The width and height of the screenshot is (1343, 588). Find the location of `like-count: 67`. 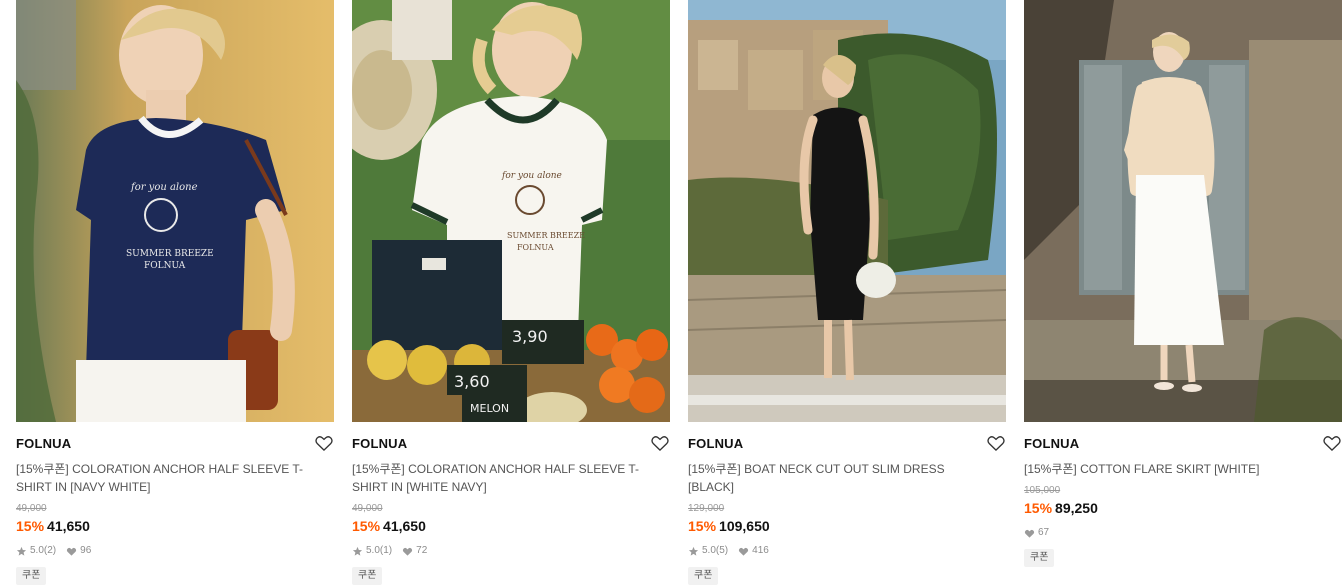

like-count: 67 is located at coordinates (1044, 532).